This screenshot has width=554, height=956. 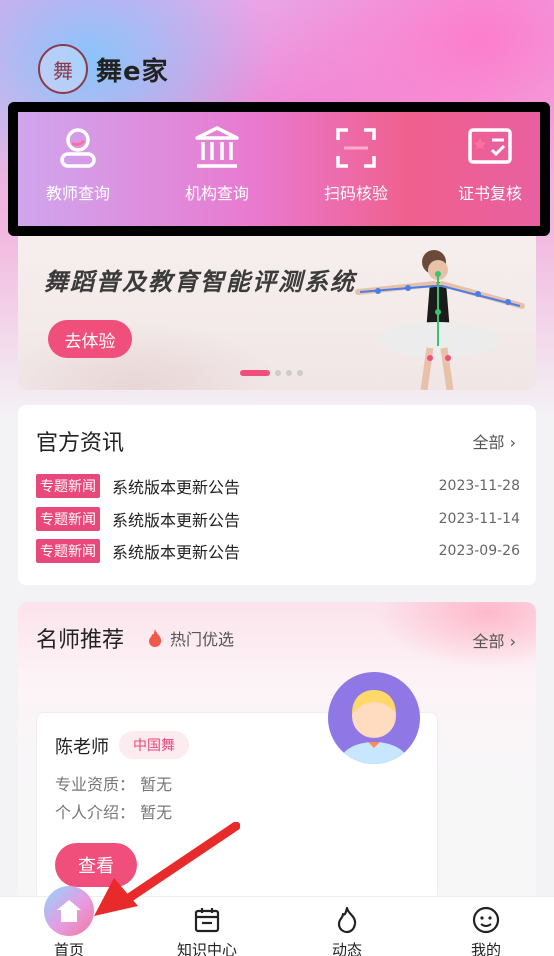 I want to click on app-logo: 舞 舞e家, so click(x=103, y=69).